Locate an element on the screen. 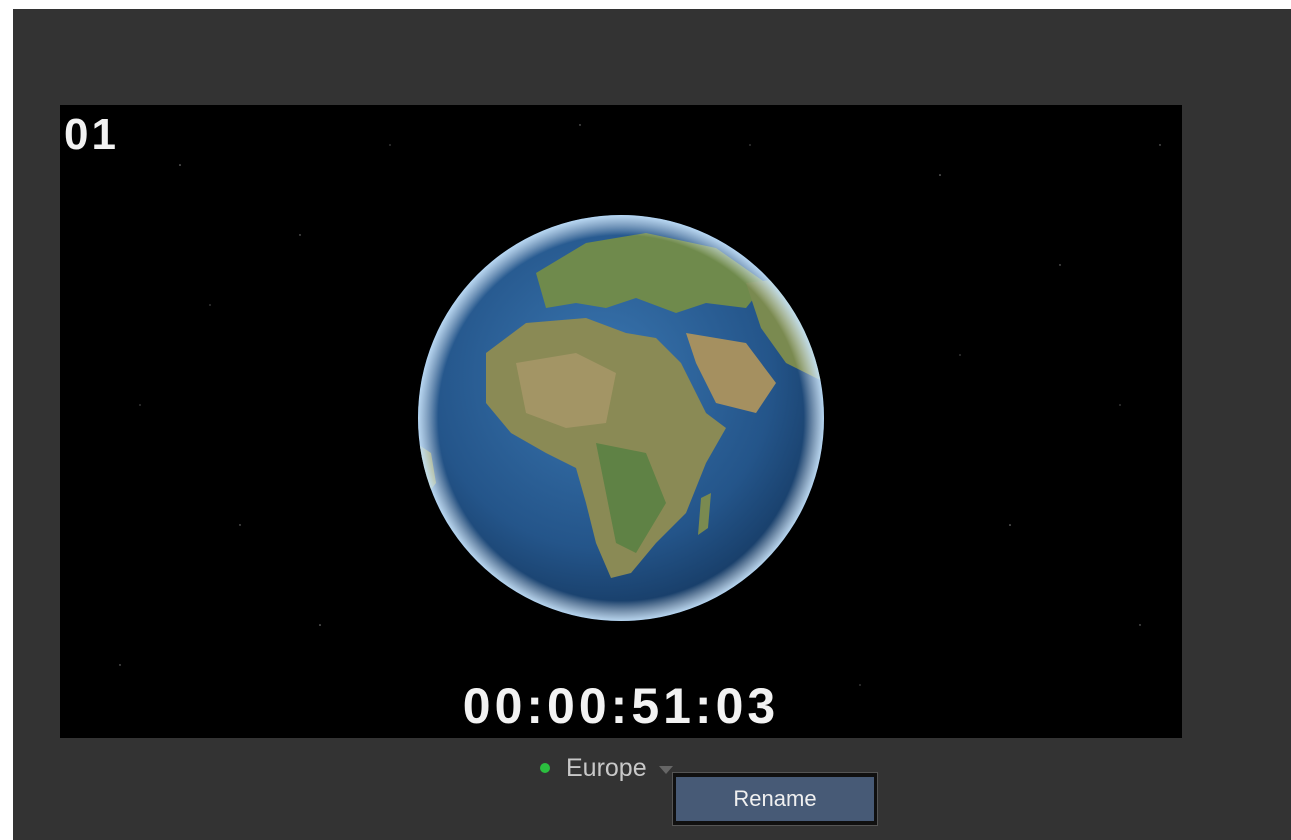 Image resolution: width=1291 pixels, height=840 pixels. menu-item-rename: Rename is located at coordinates (775, 799).